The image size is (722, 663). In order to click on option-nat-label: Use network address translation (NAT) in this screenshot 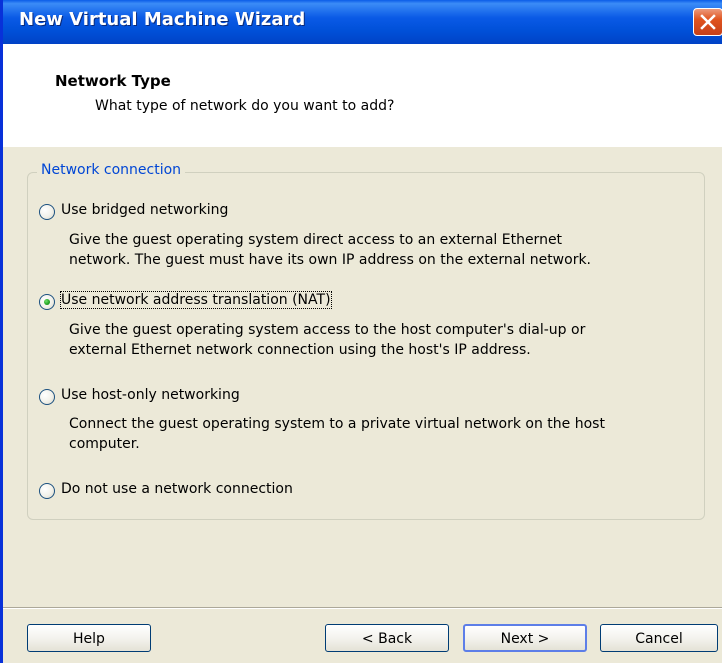, I will do `click(196, 300)`.